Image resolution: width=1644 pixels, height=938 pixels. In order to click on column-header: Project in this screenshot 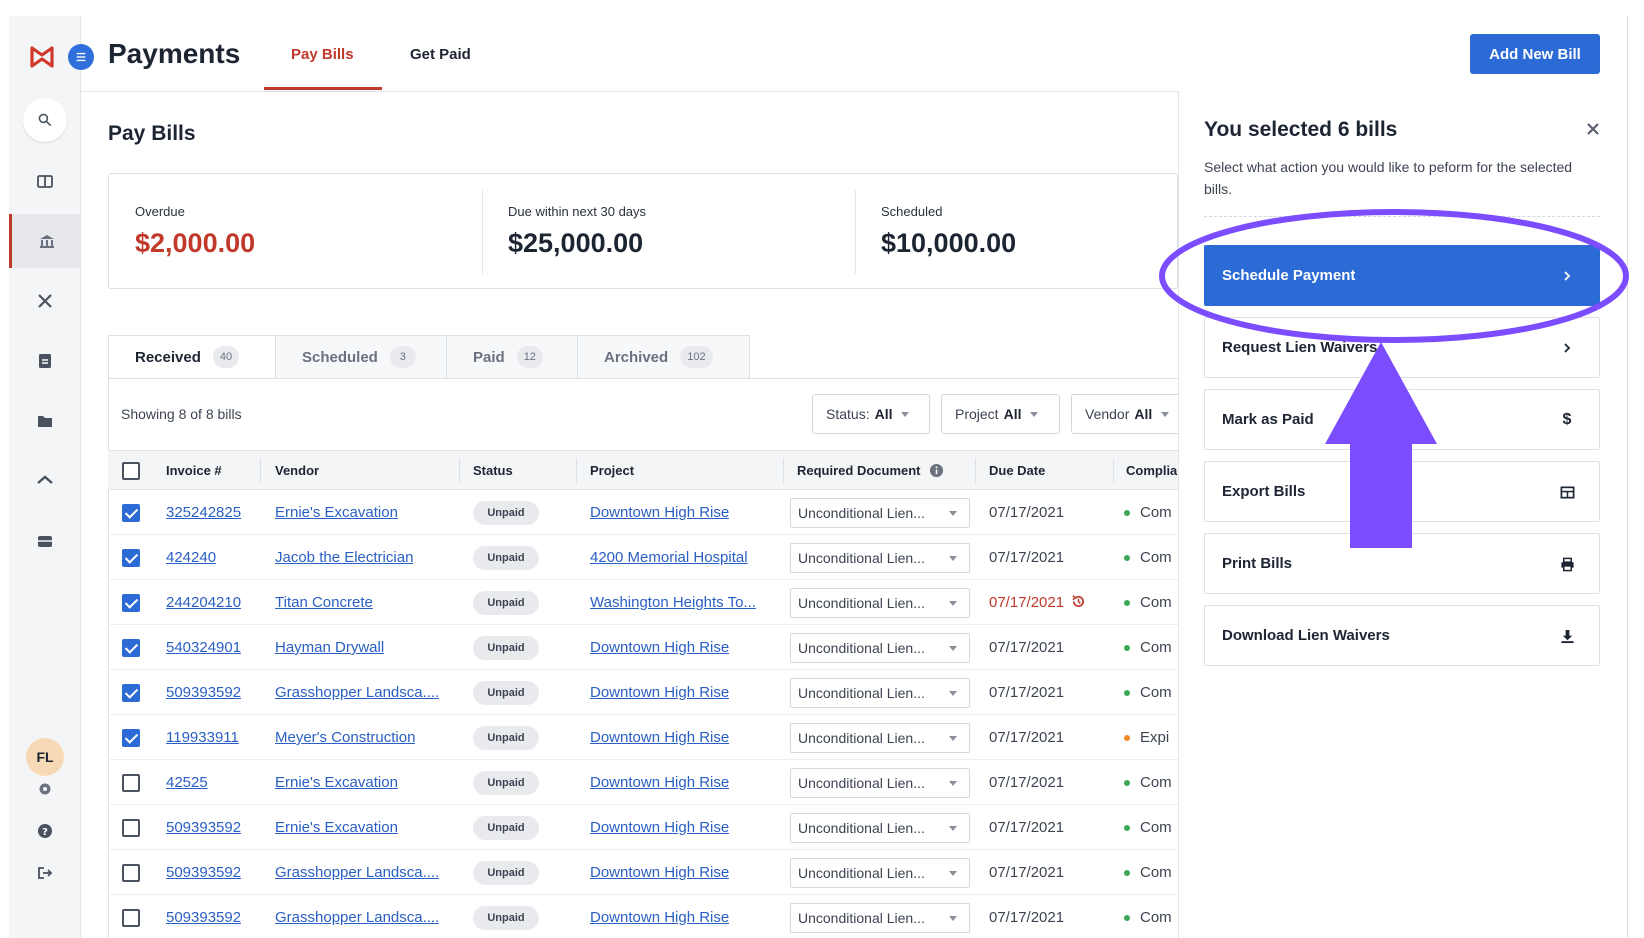, I will do `click(612, 471)`.